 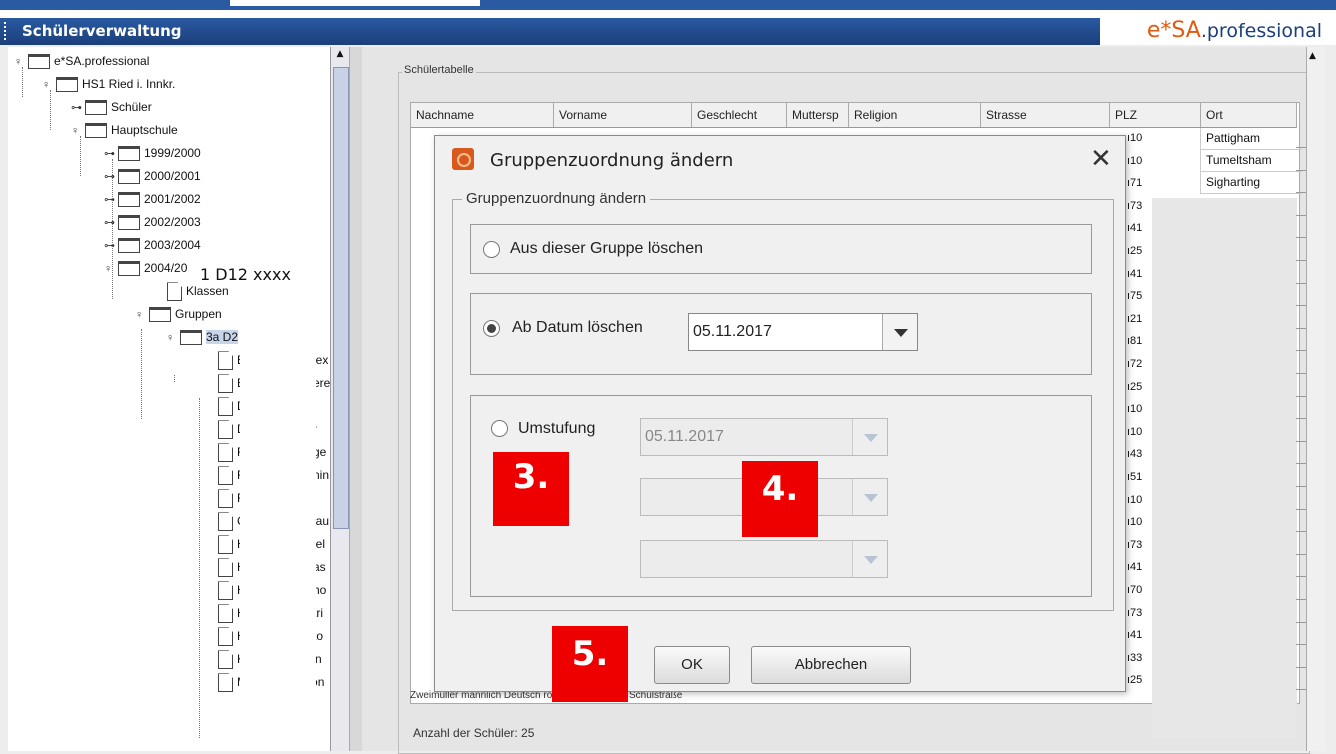 What do you see at coordinates (178, 314) in the screenshot?
I see `tree-folder-node: ♀ Gruppen` at bounding box center [178, 314].